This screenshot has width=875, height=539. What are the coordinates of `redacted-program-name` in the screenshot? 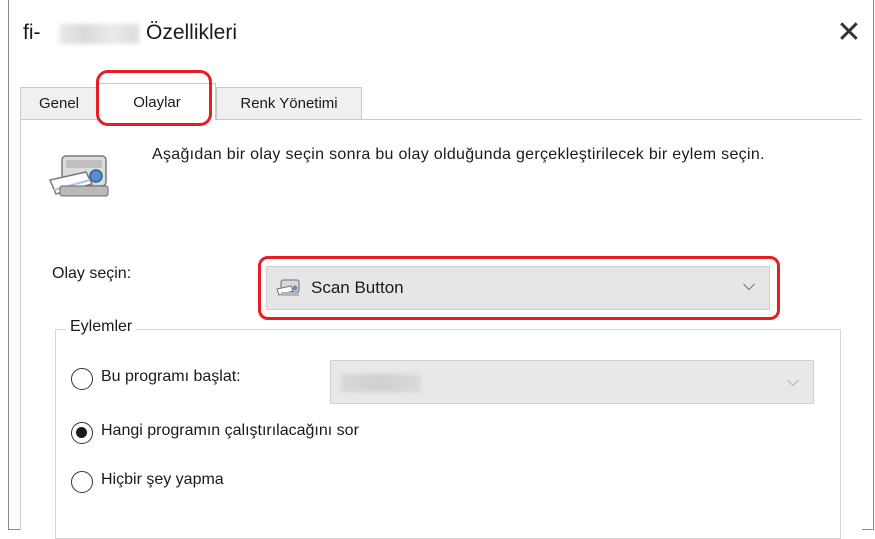 It's located at (381, 383).